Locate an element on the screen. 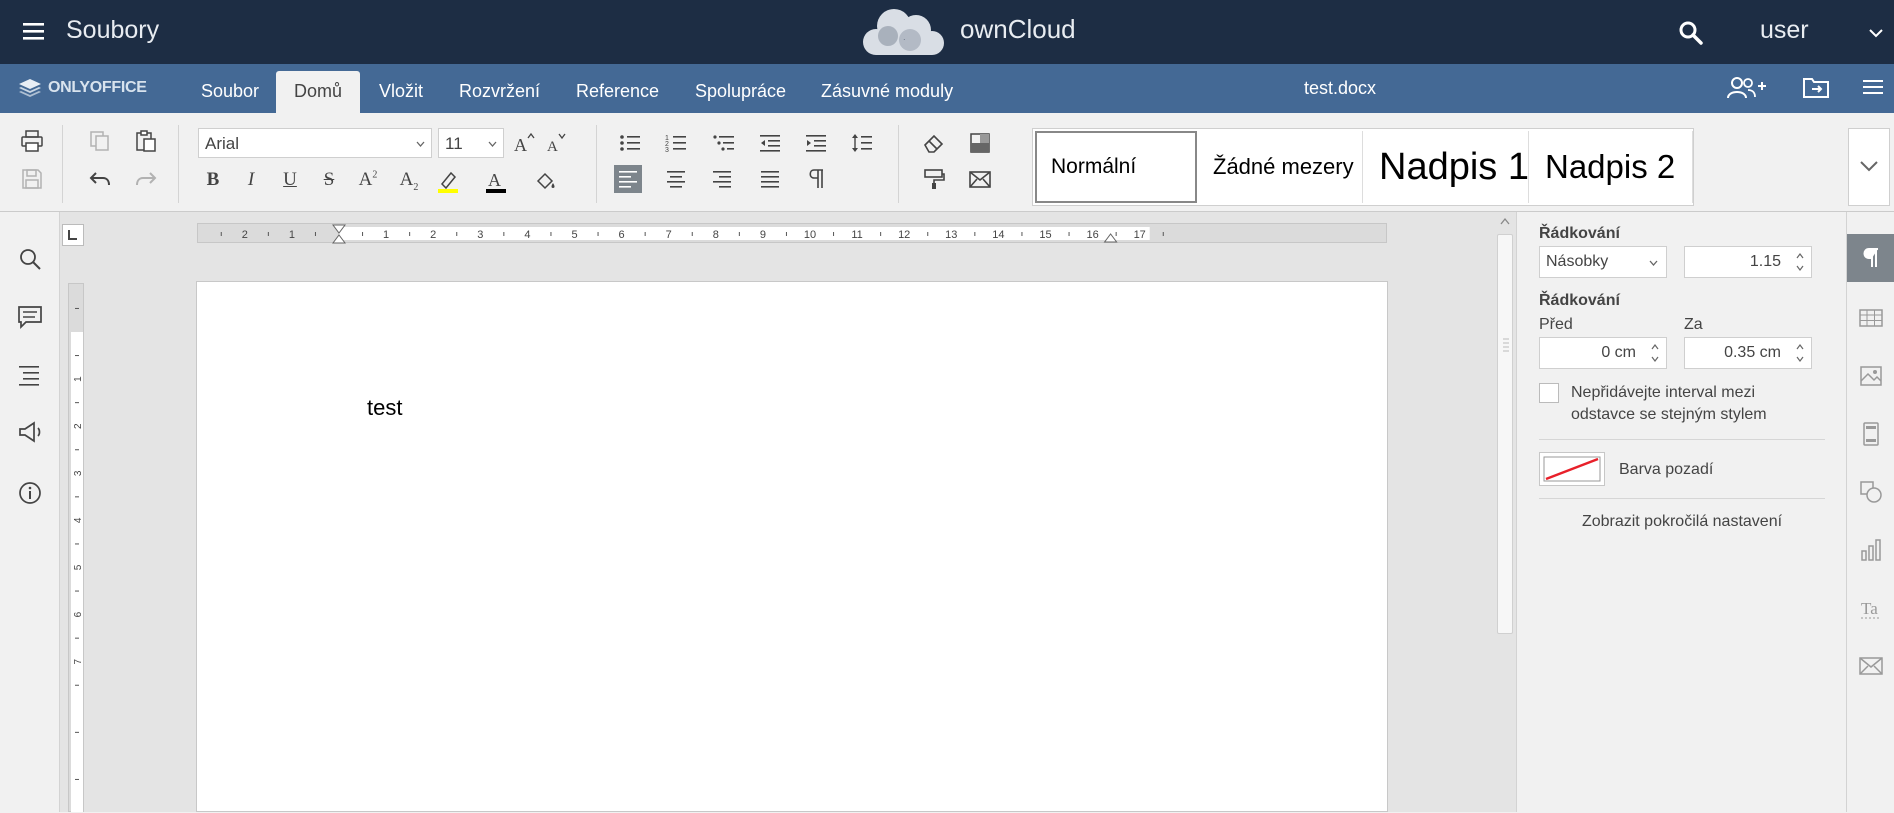 This screenshot has width=1894, height=813. line-spacing-value-input: 1.15 is located at coordinates (1748, 262).